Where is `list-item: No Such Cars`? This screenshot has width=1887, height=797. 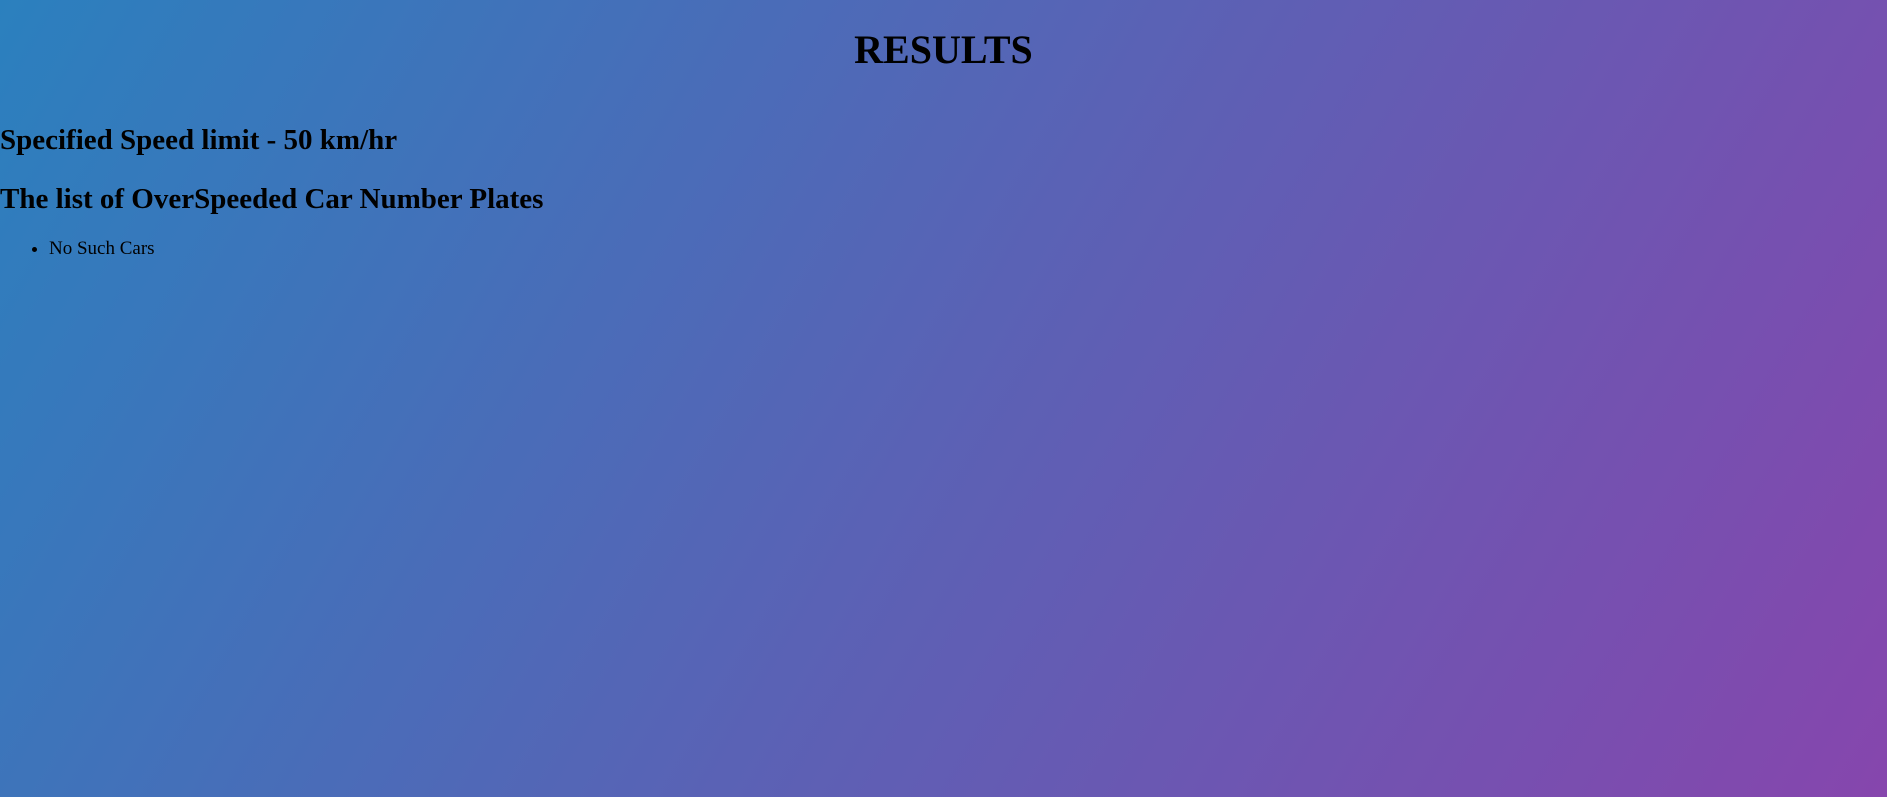
list-item: No Such Cars is located at coordinates (968, 249).